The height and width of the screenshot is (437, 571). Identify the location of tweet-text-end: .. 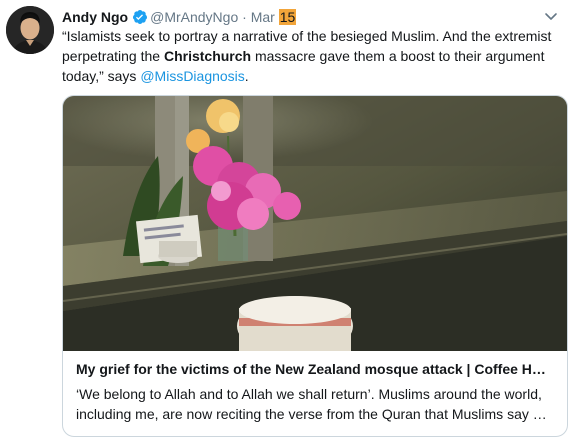
(246, 76).